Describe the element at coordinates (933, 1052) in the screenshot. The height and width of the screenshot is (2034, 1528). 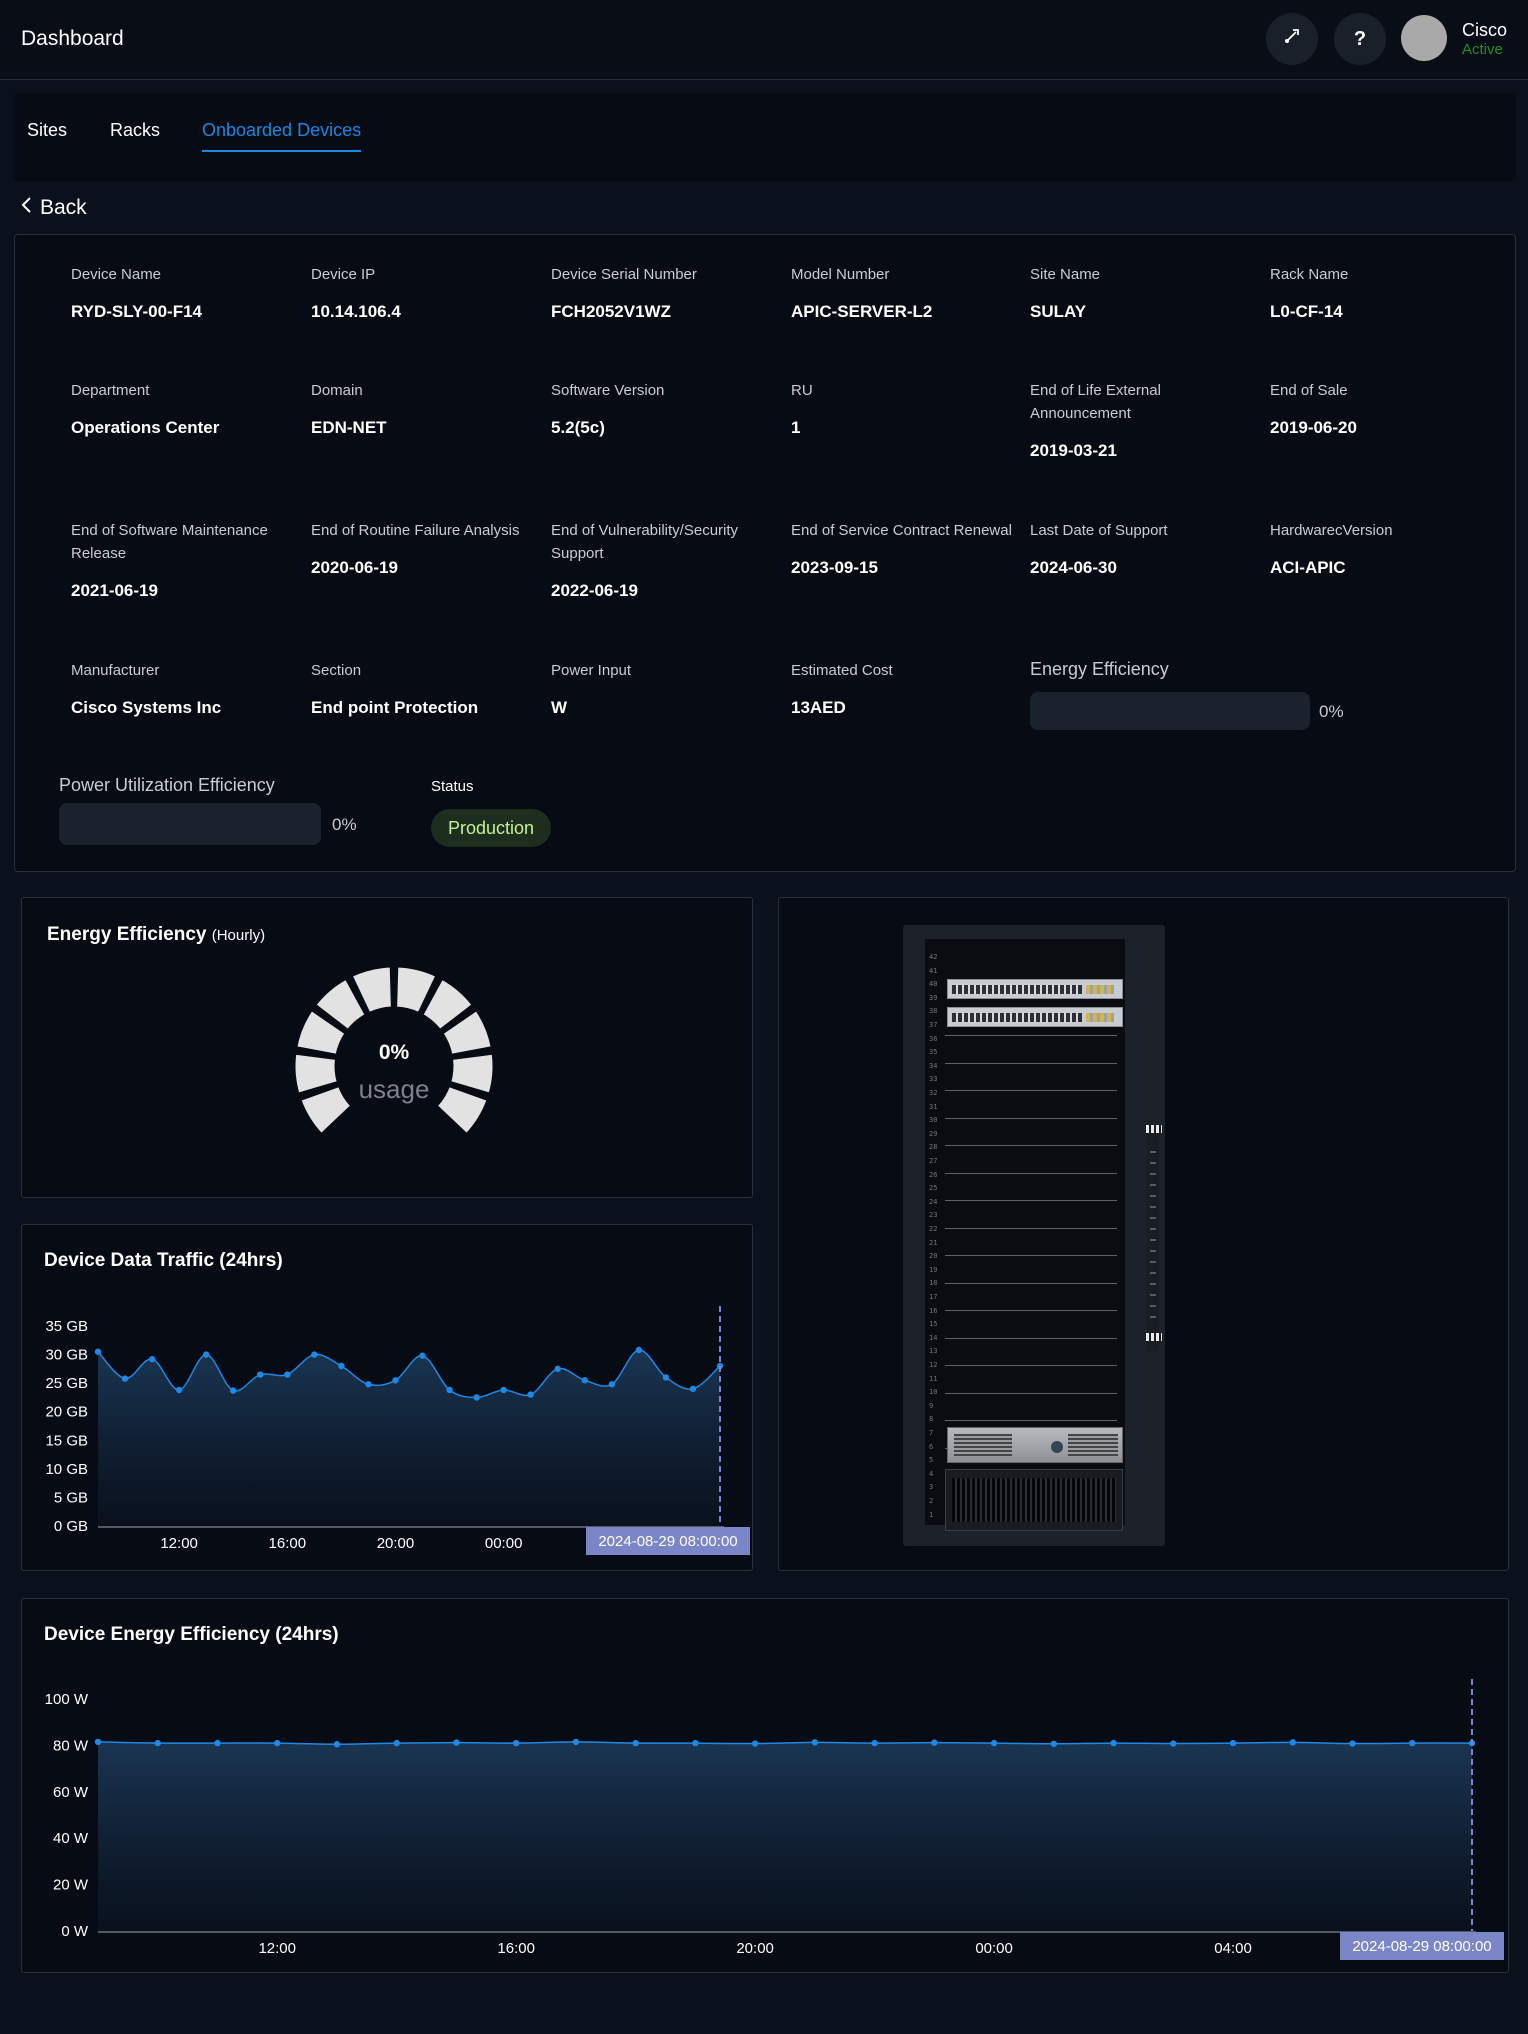
I see `rack-unit-number: 35` at that location.